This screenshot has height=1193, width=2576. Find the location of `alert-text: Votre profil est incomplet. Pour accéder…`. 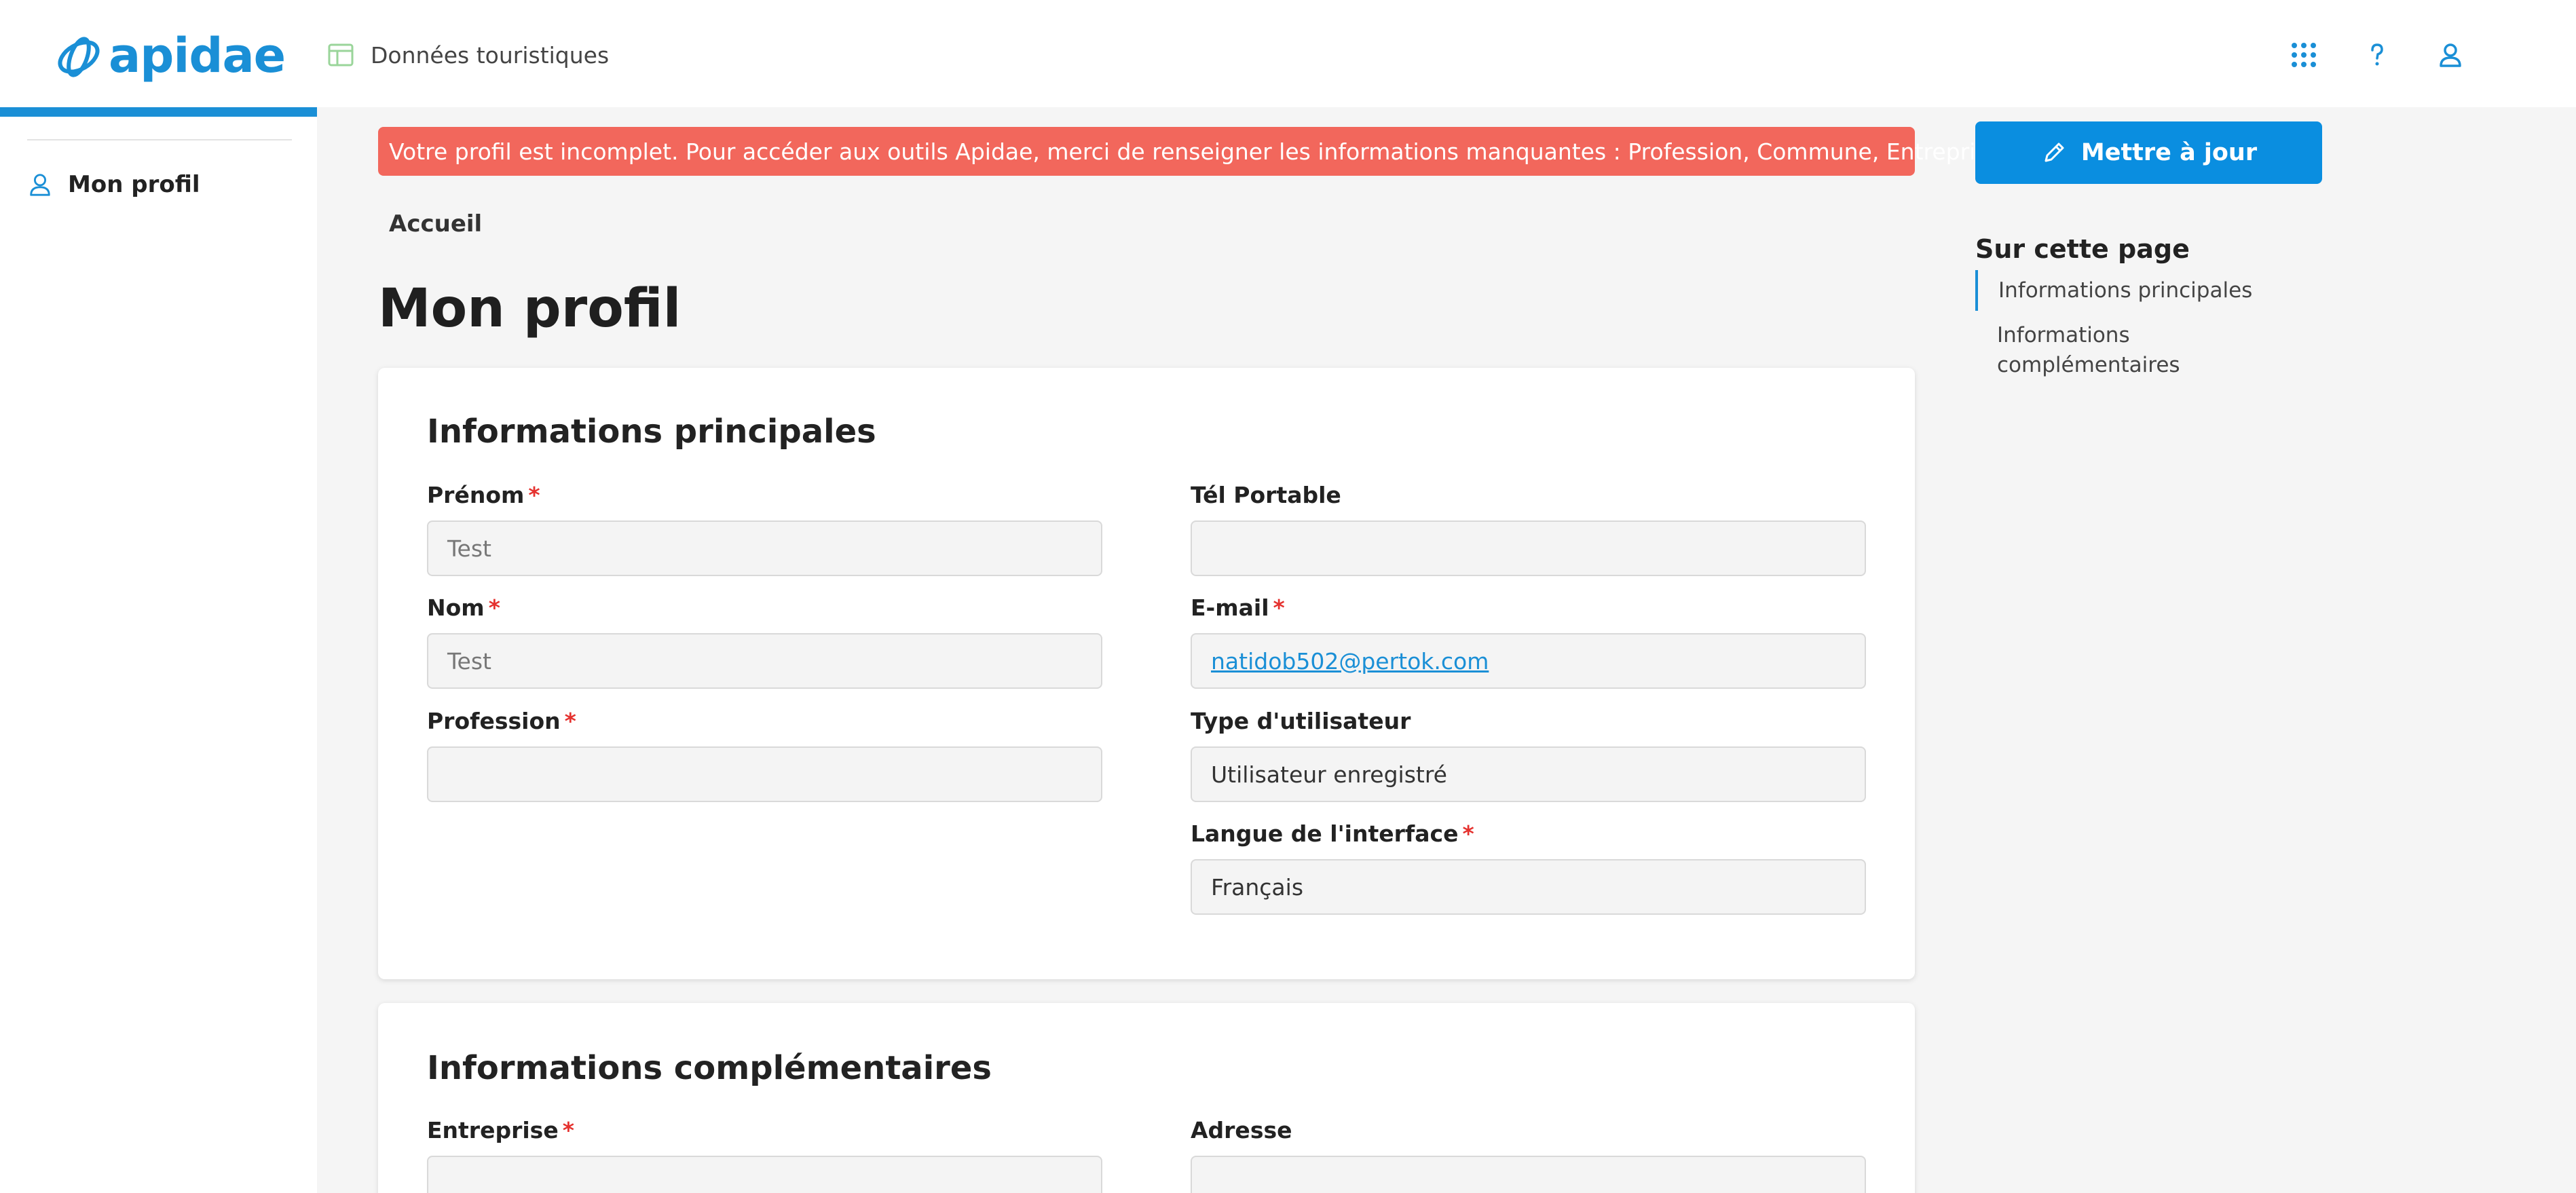

alert-text: Votre profil est incomplet. Pour accéder… is located at coordinates (1199, 151).